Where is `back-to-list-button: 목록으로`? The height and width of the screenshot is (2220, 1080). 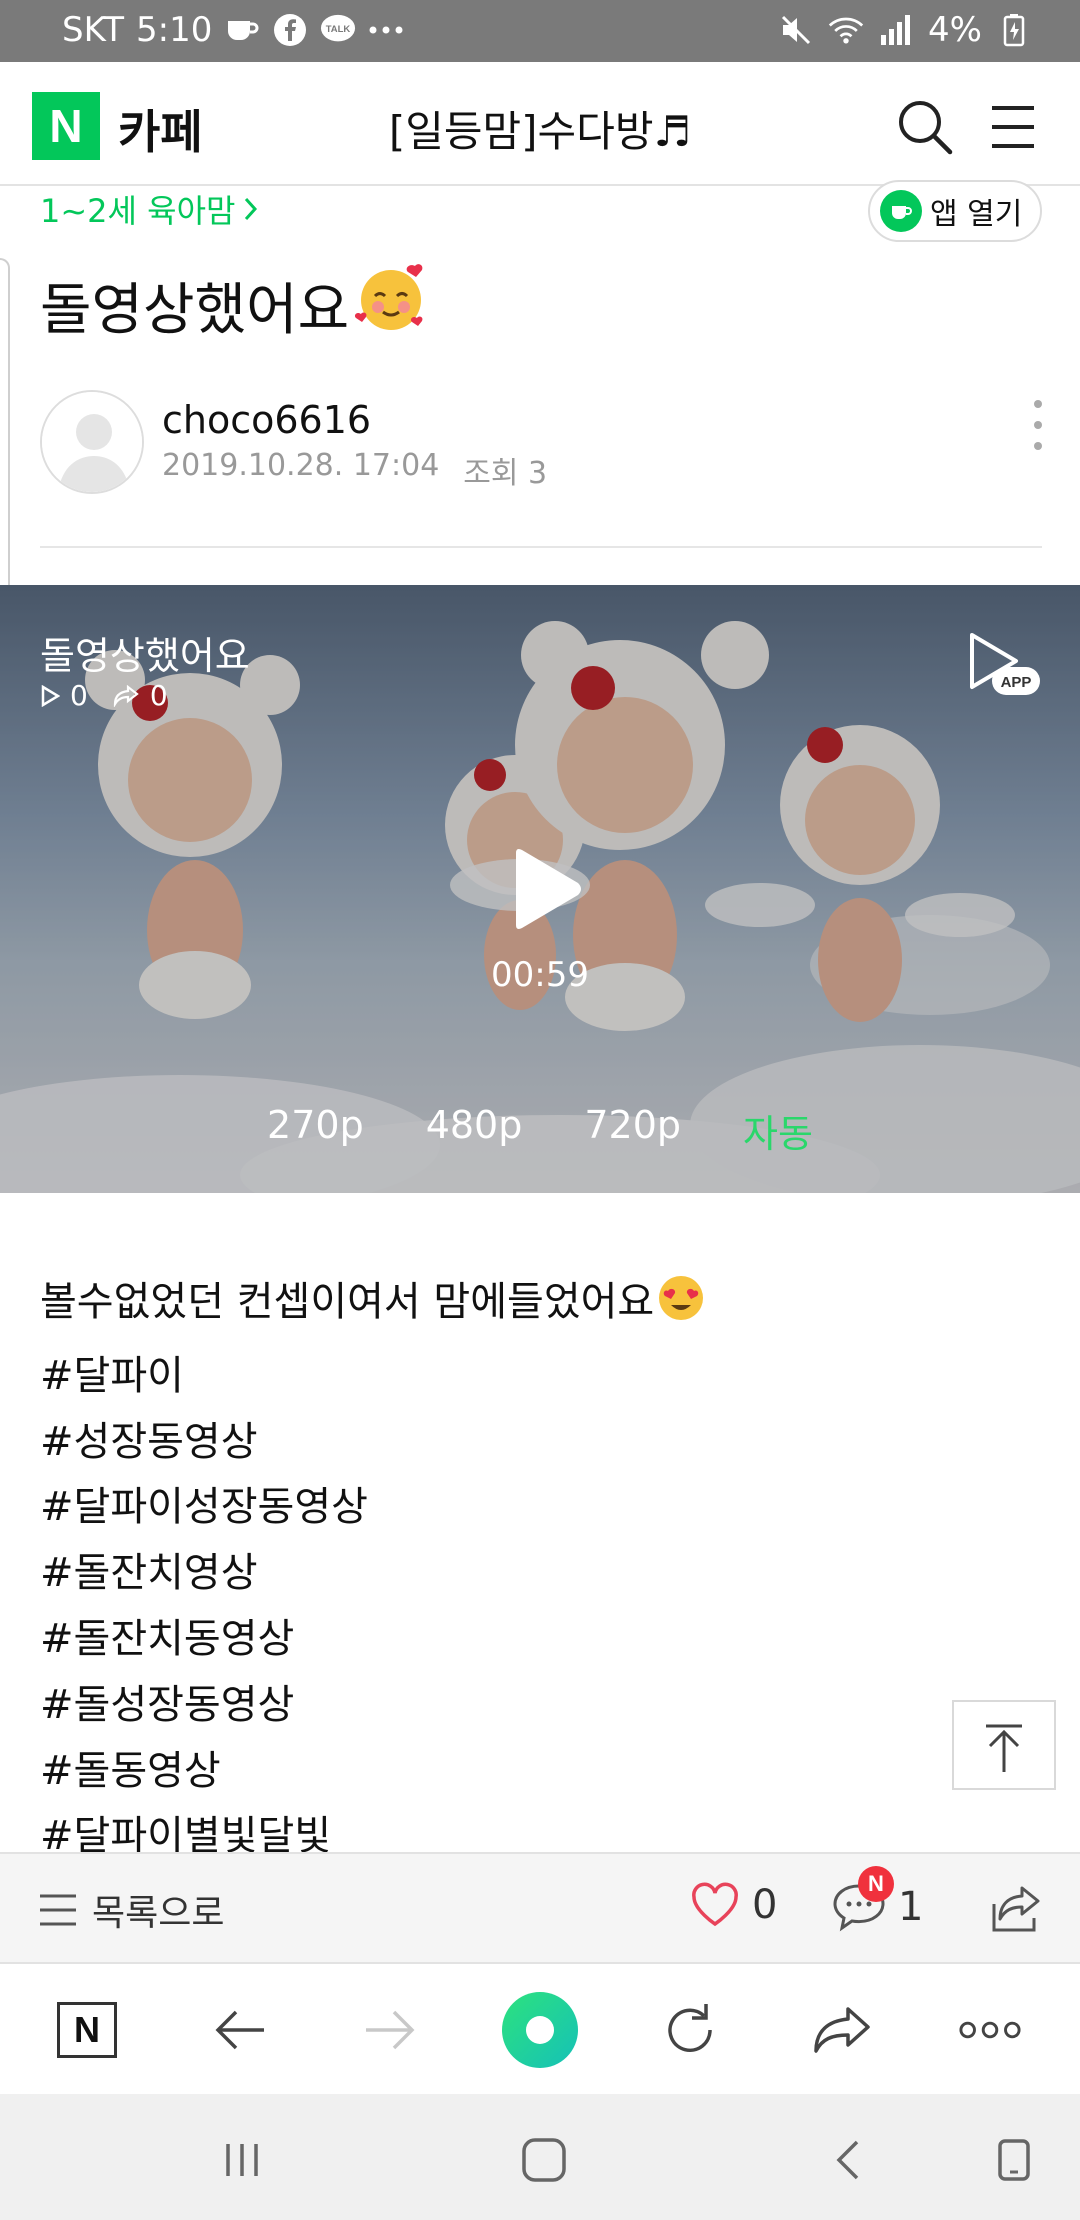
back-to-list-button: 목록으로 is located at coordinates (131, 1910).